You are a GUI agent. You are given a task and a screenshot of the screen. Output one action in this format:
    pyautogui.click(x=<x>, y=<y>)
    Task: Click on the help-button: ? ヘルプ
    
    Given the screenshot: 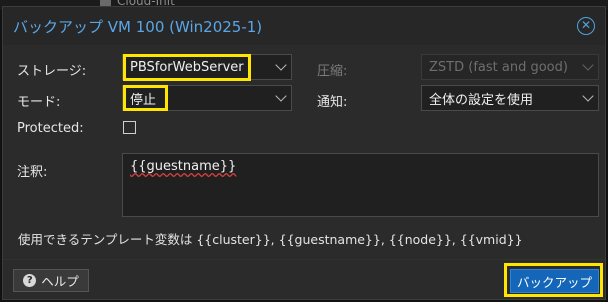 What is the action you would take?
    pyautogui.click(x=51, y=280)
    